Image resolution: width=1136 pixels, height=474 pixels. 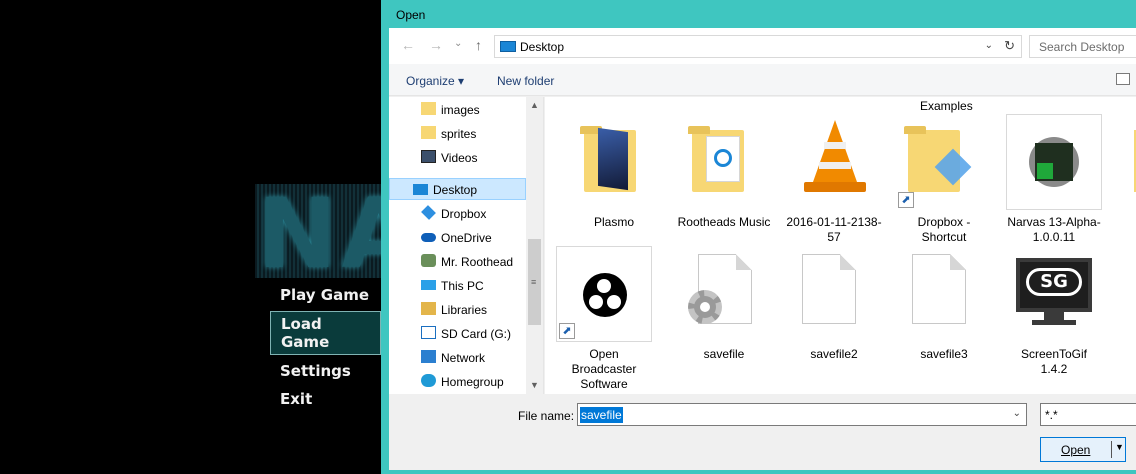 What do you see at coordinates (724, 294) in the screenshot?
I see `settings-file-icon` at bounding box center [724, 294].